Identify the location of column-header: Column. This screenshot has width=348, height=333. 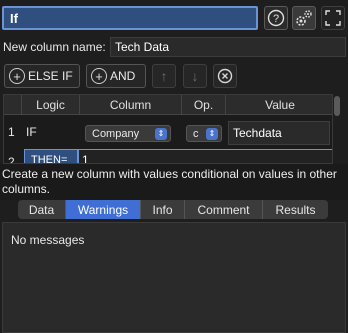
(131, 105).